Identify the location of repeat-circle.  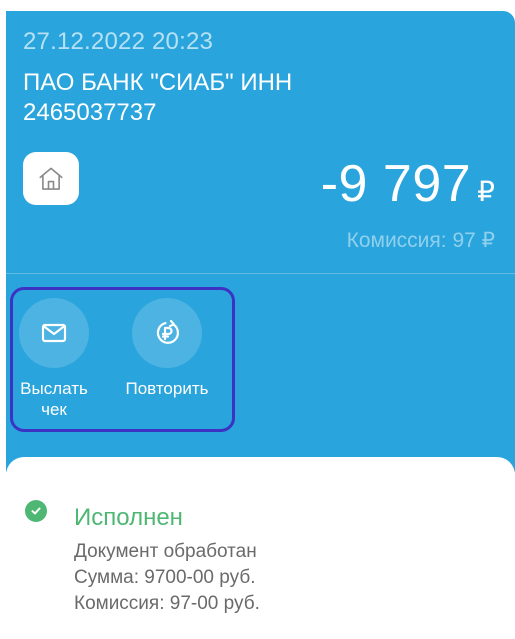
(167, 333).